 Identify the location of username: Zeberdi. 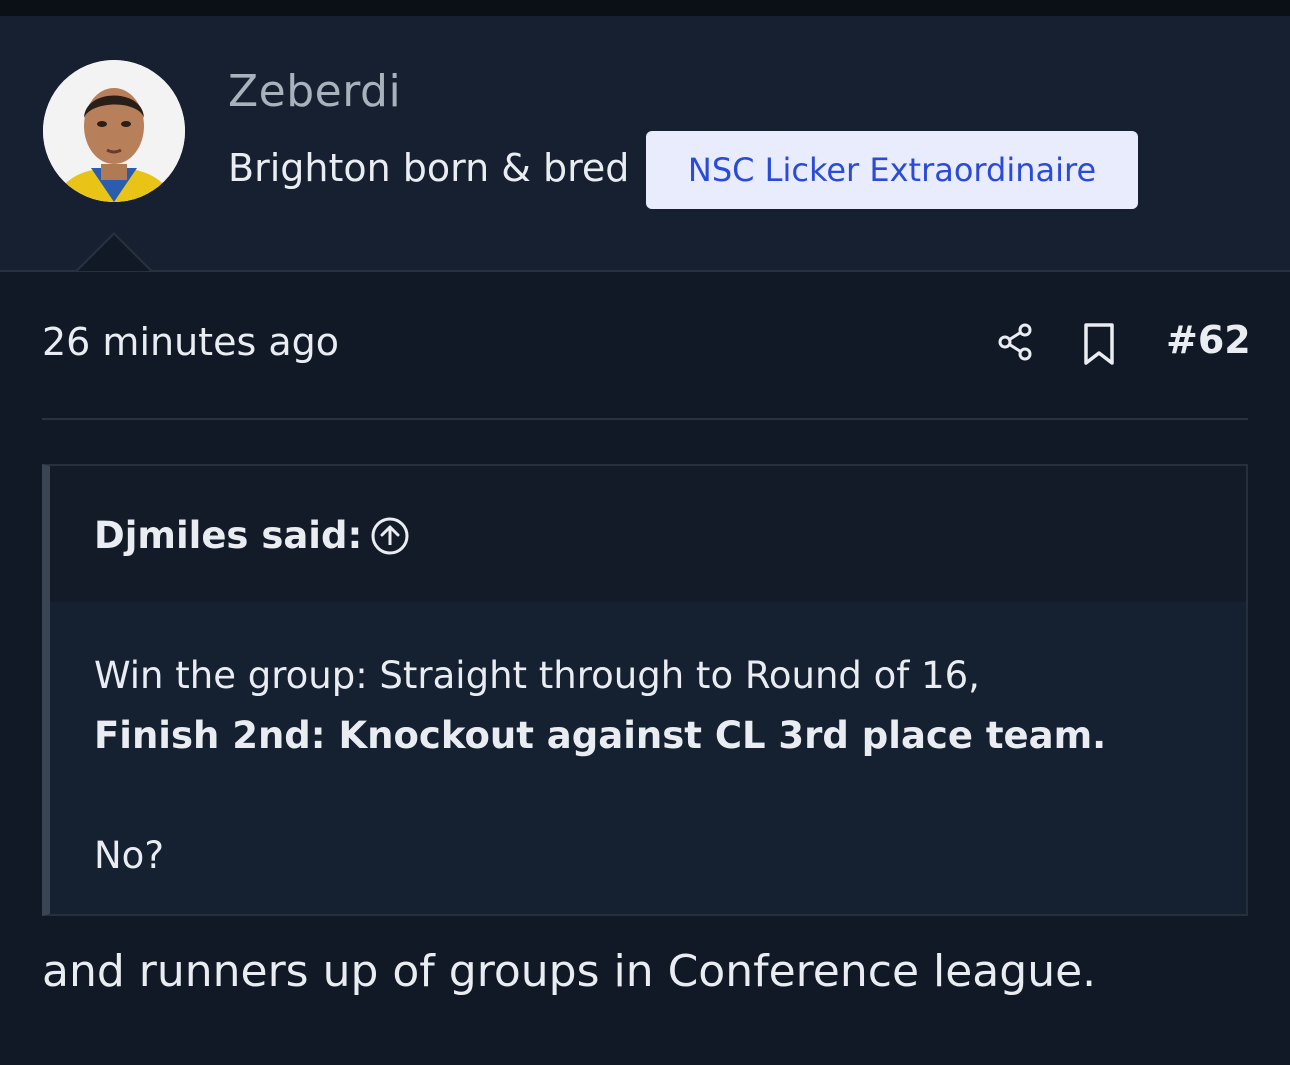
(314, 91).